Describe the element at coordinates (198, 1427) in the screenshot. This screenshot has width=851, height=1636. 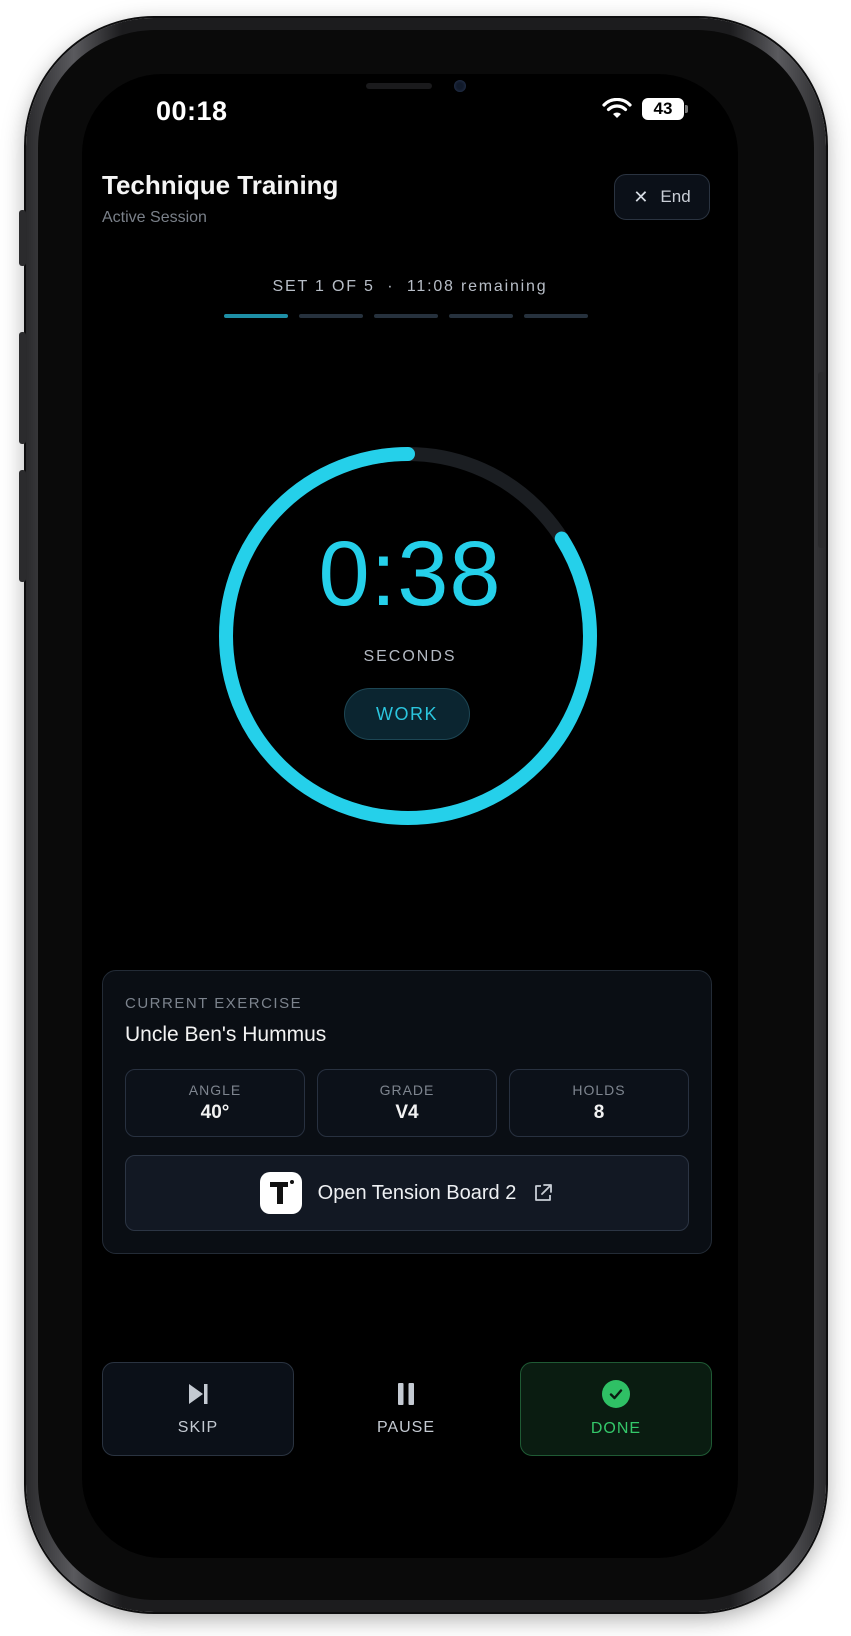
I see `skip-label: SKIP` at that location.